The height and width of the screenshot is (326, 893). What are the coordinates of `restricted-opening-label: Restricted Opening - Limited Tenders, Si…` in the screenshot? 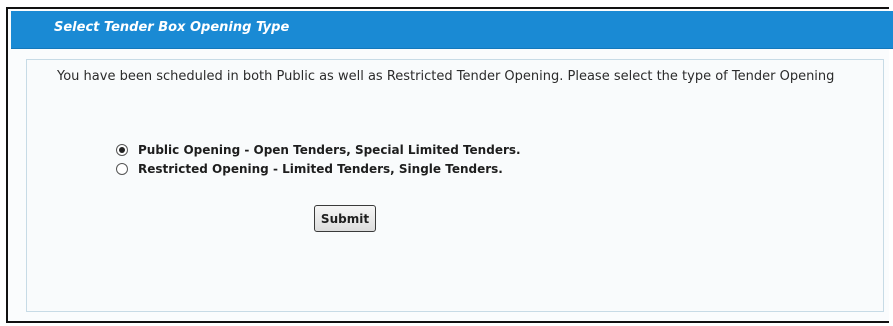 It's located at (320, 169).